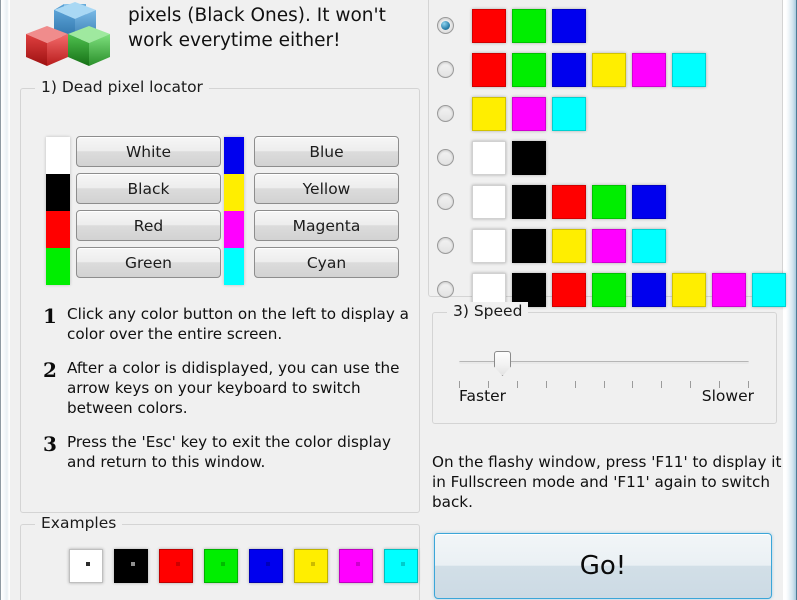 The width and height of the screenshot is (797, 600). What do you see at coordinates (5, 300) in the screenshot?
I see `window-border-left` at bounding box center [5, 300].